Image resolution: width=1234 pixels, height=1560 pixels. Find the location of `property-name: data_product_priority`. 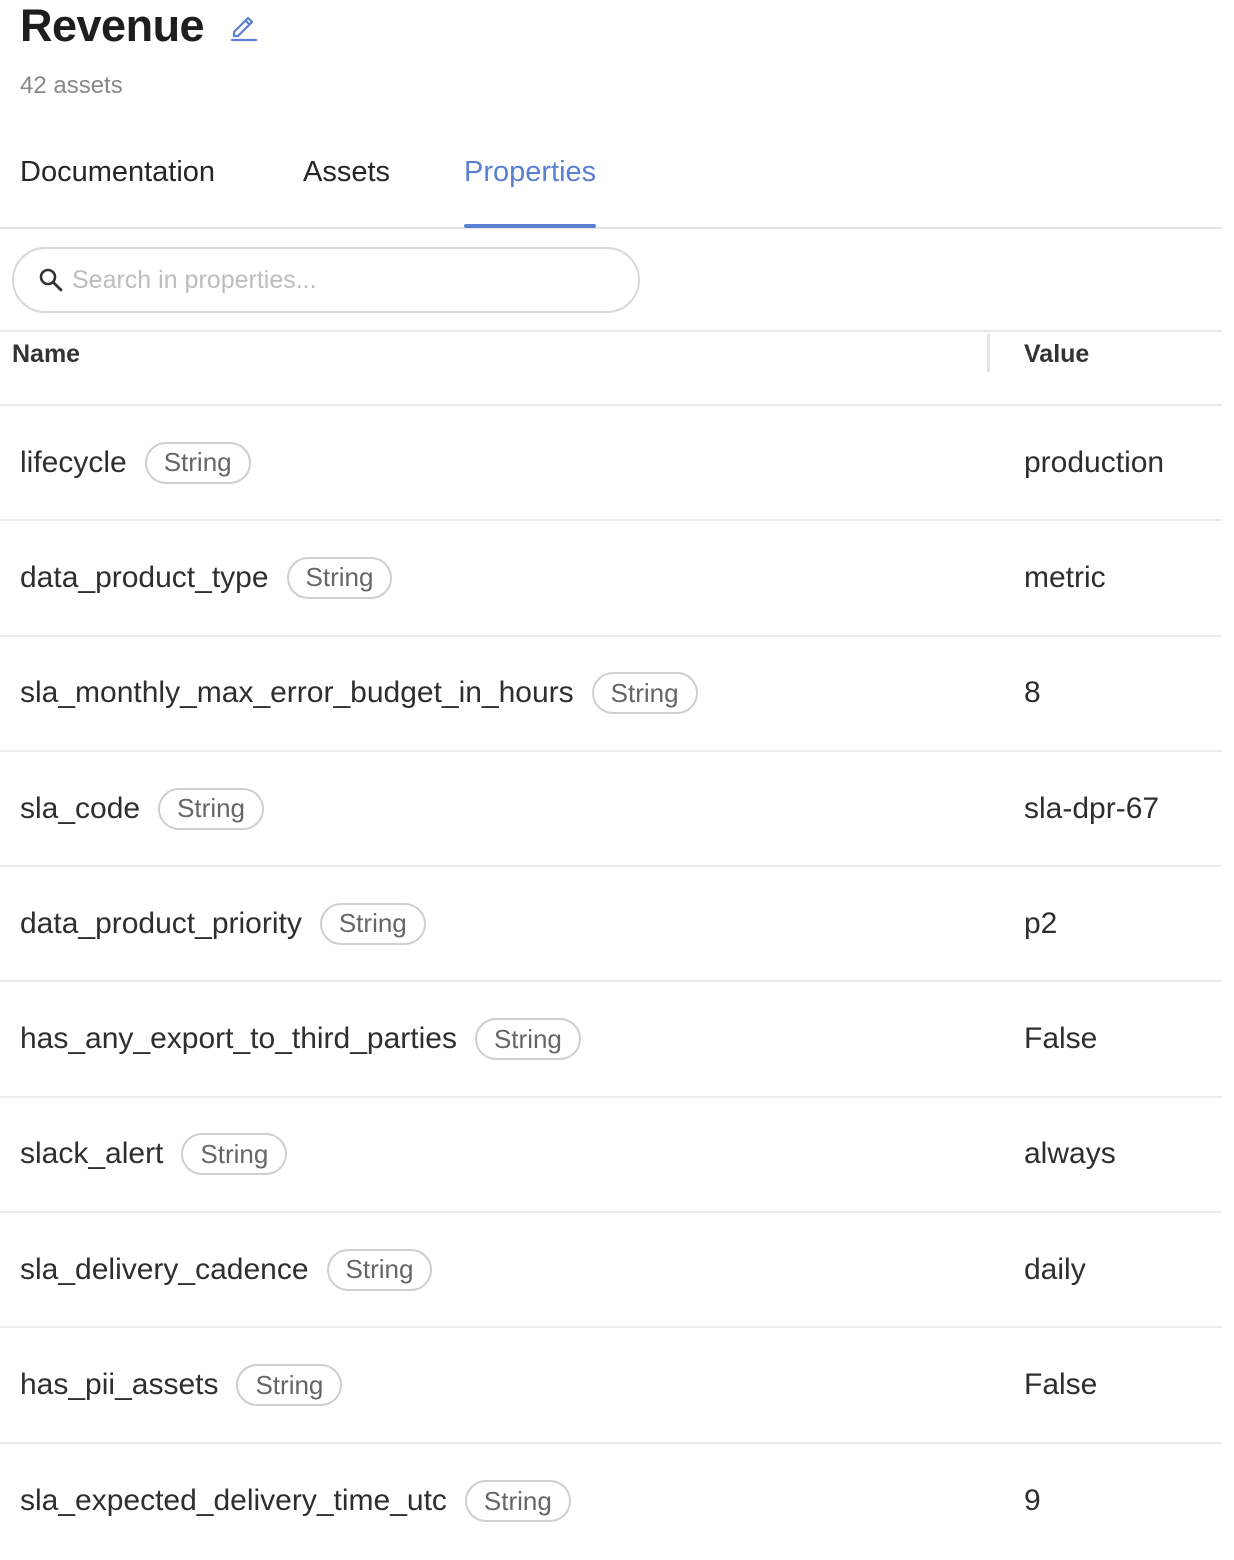

property-name: data_product_priority is located at coordinates (161, 923).